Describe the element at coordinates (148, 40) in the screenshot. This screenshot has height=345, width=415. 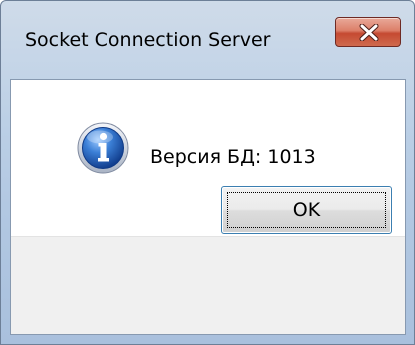
I see `window-title: Socket Connection Server` at that location.